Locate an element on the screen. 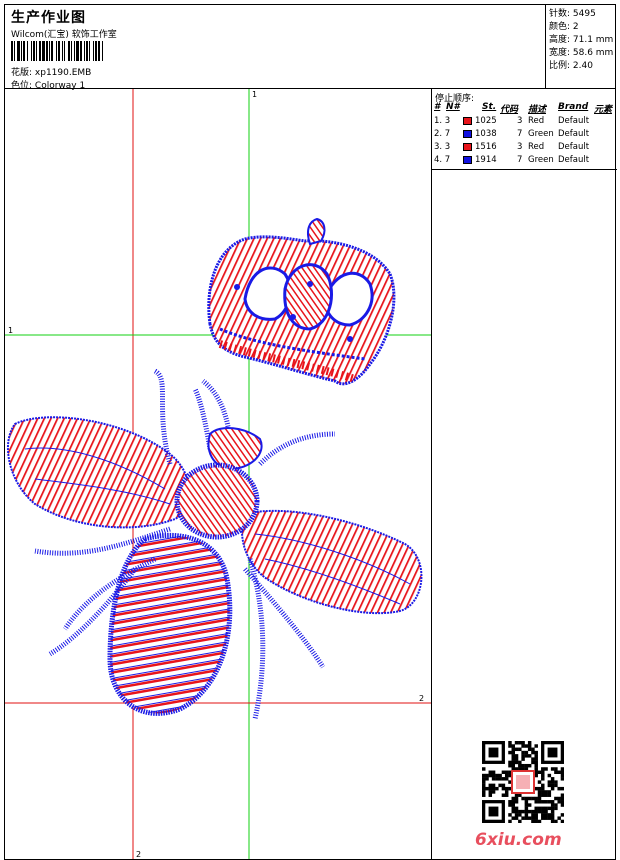 Image resolution: width=620 pixels, height=860 pixels. design-width: 宽度: 58.6 mm is located at coordinates (581, 53).